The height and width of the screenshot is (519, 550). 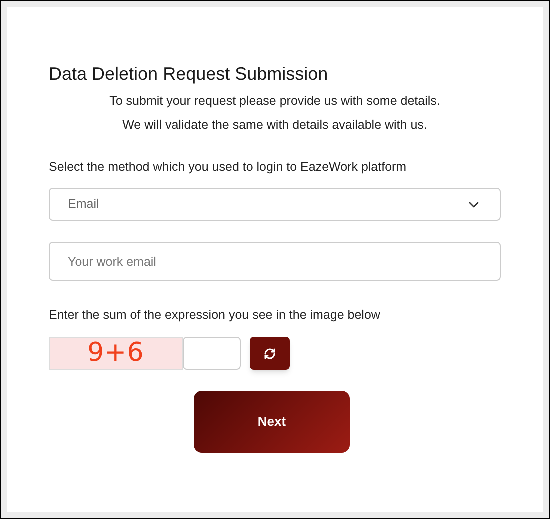 What do you see at coordinates (116, 353) in the screenshot?
I see `captcha-image: 9+6` at bounding box center [116, 353].